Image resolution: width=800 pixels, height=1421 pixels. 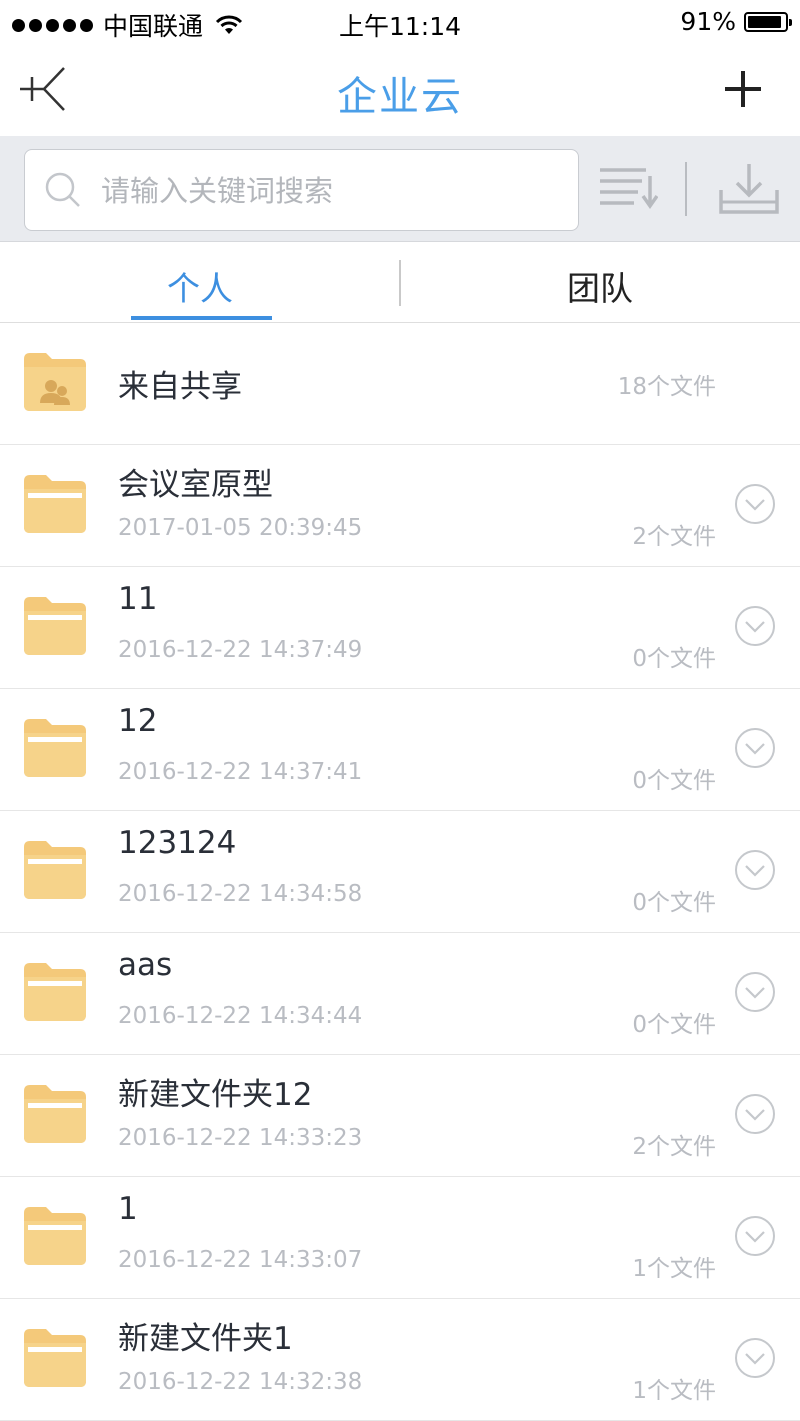 I want to click on folder-row: aas 2016-12-22 14:34:44 0个文件, so click(x=400, y=994).